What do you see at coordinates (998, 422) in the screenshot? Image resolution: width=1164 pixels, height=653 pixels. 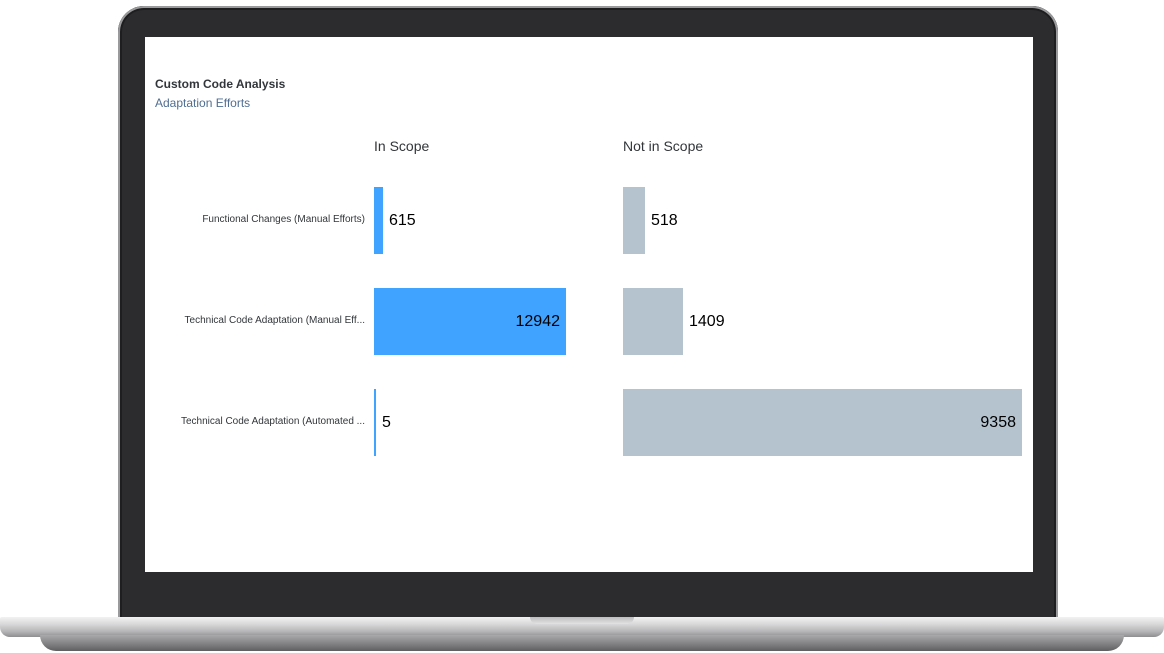 I see `value-label: 9358` at bounding box center [998, 422].